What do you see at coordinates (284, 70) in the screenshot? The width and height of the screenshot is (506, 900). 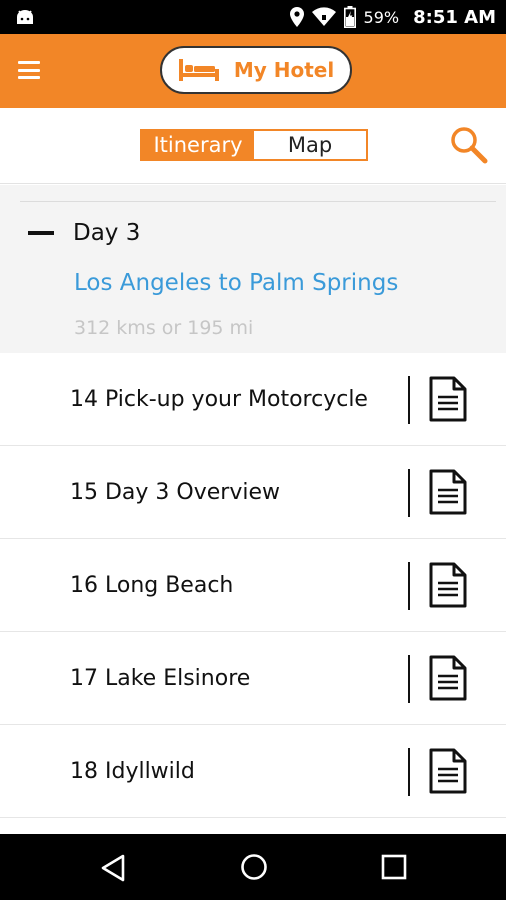 I see `my-hotel-label: My Hotel` at bounding box center [284, 70].